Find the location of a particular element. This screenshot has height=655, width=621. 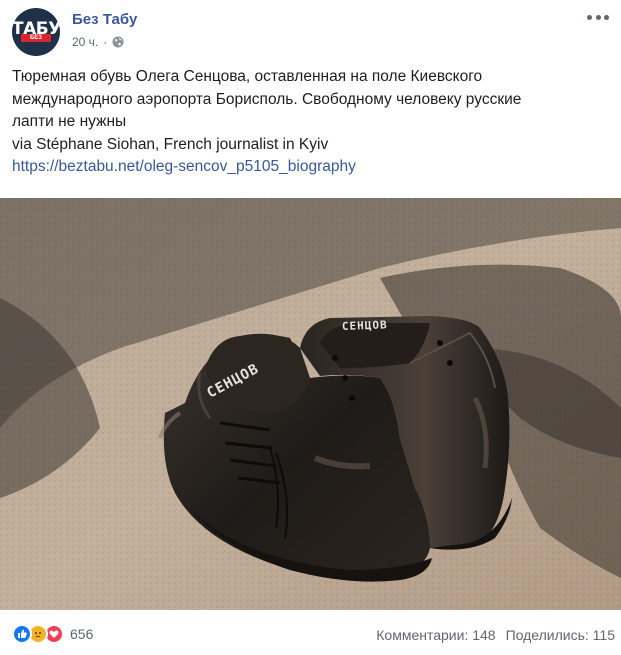

like-icon is located at coordinates (22, 634).